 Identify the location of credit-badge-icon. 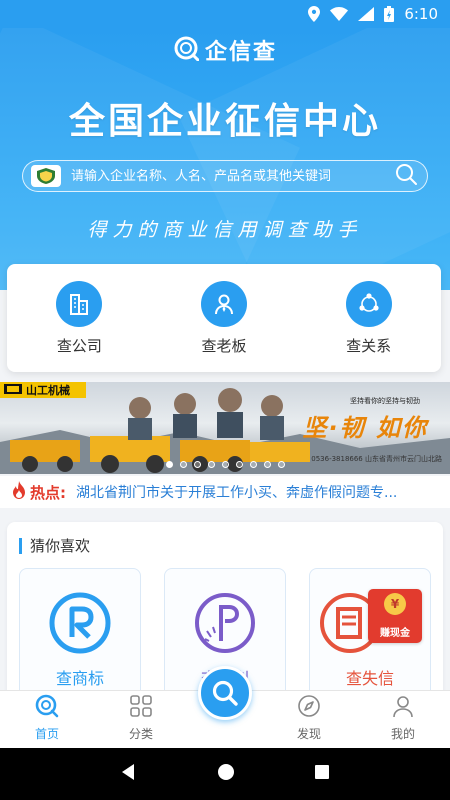
(46, 176).